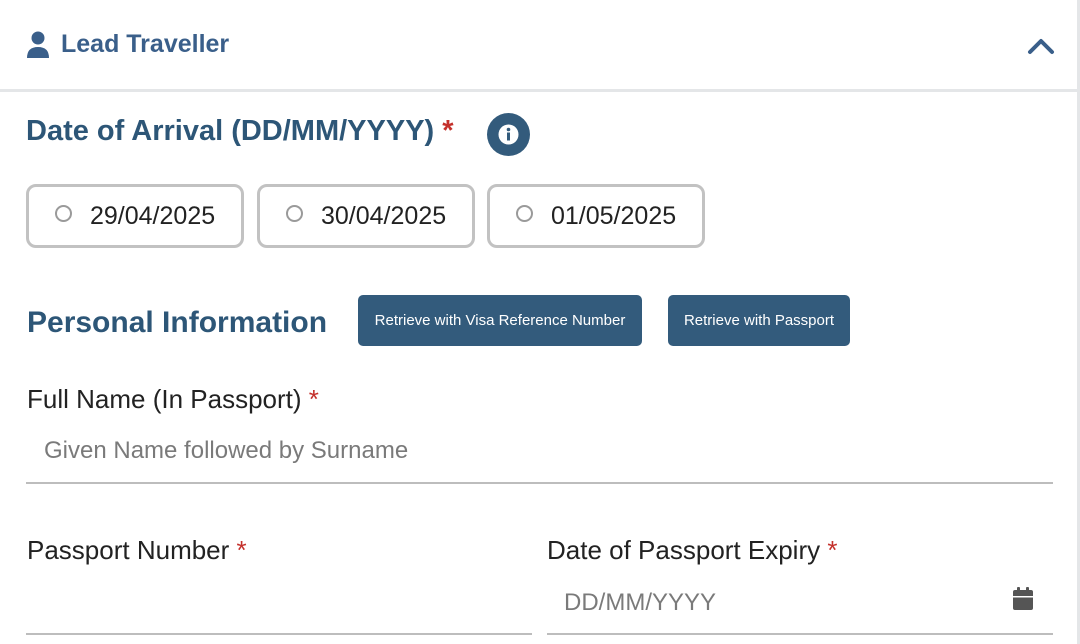 The height and width of the screenshot is (644, 1080). I want to click on passport-expiry-label: Date of Passport Expiry *, so click(692, 550).